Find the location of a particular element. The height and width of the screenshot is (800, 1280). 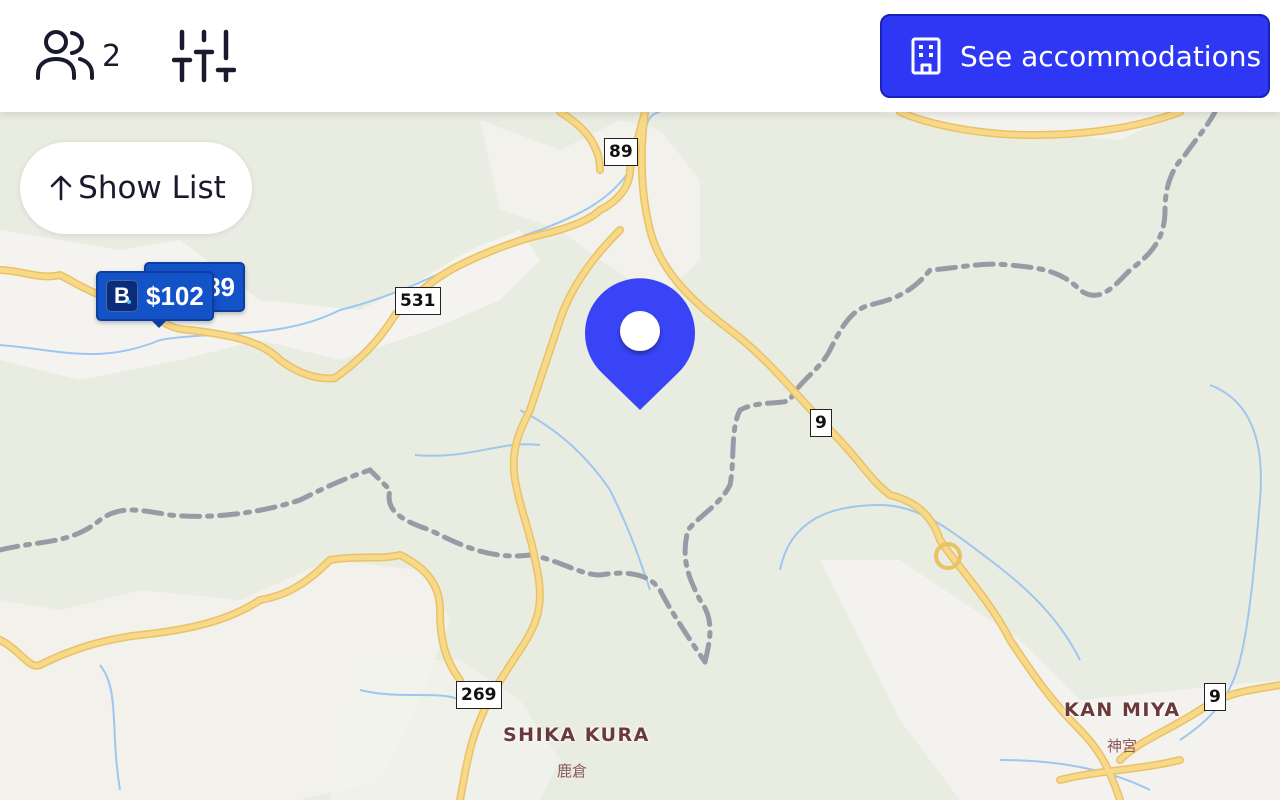

show-list-button: Show List is located at coordinates (136, 188).